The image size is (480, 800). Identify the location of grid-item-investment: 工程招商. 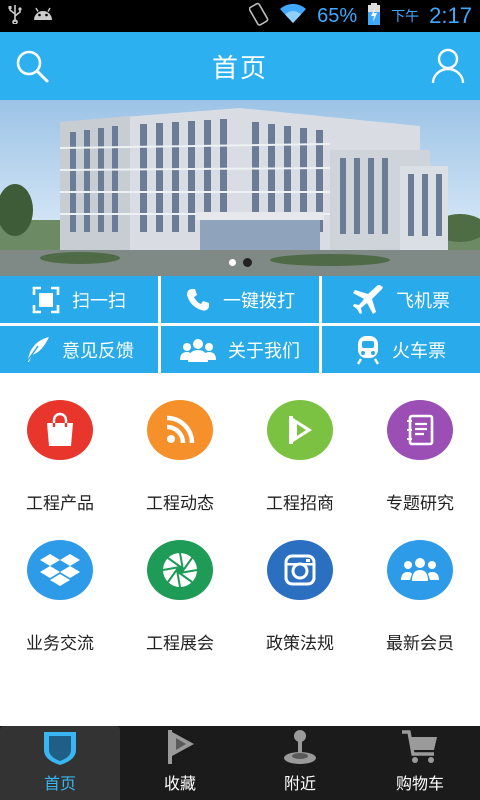
(300, 444).